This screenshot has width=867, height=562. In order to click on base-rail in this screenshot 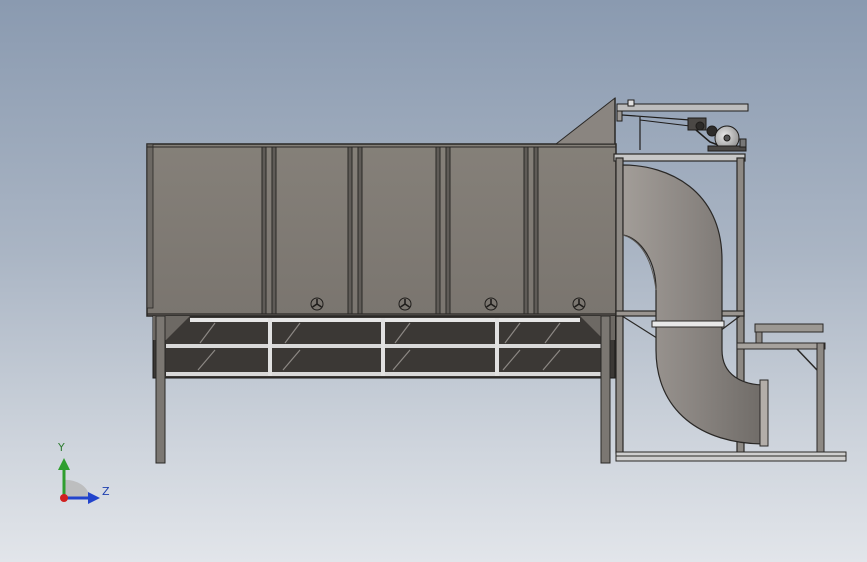, I will do `click(731, 456)`.